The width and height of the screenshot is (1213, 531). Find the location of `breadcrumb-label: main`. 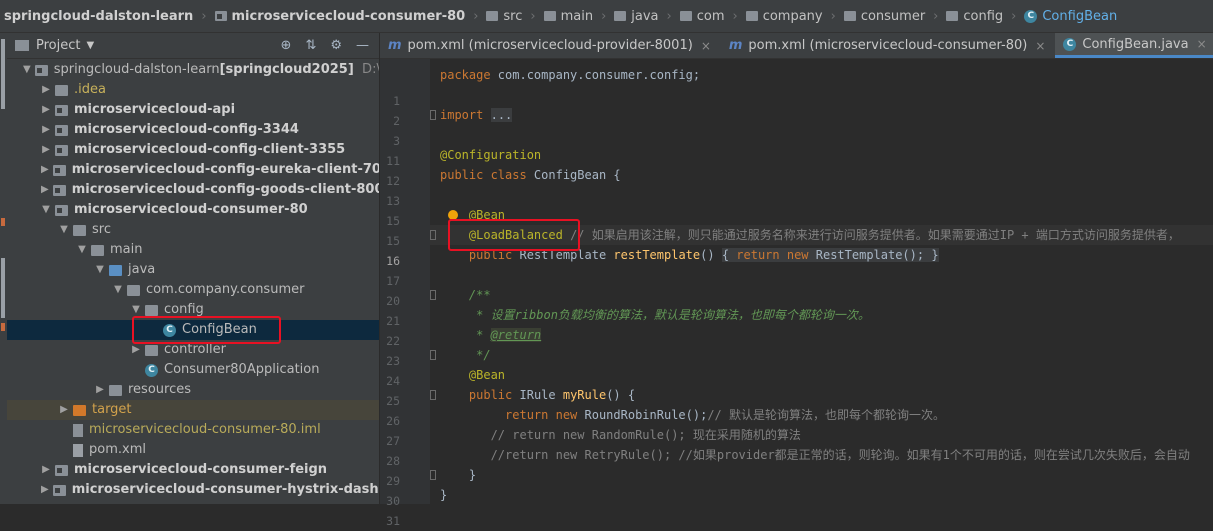

breadcrumb-label: main is located at coordinates (577, 16).